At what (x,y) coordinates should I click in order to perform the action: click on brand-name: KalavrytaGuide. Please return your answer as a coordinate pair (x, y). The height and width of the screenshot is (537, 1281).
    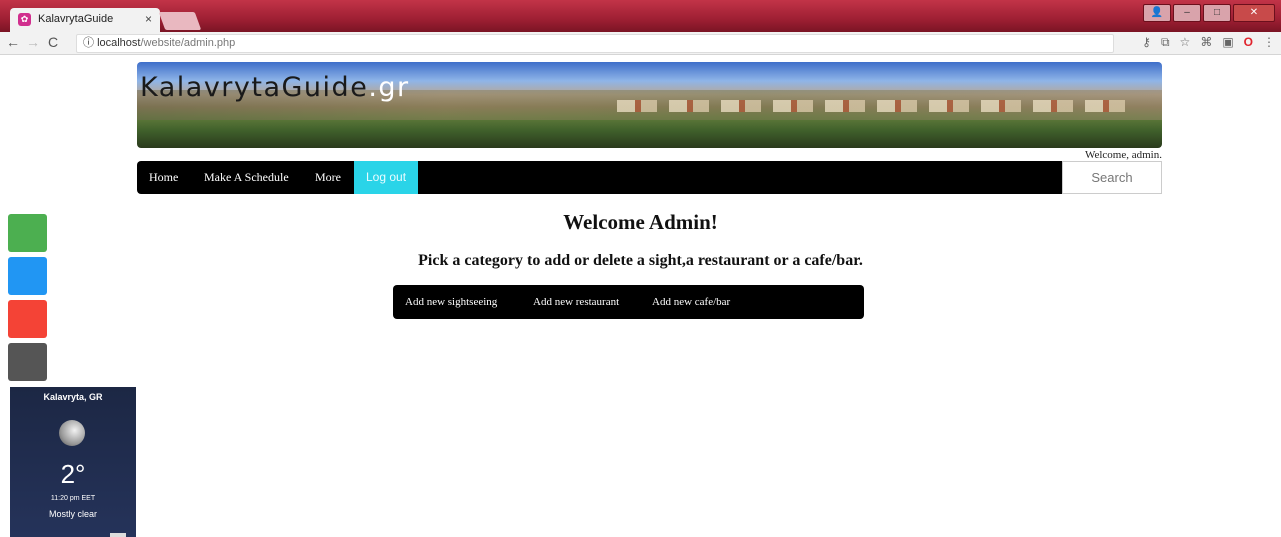
    Looking at the image, I should click on (254, 87).